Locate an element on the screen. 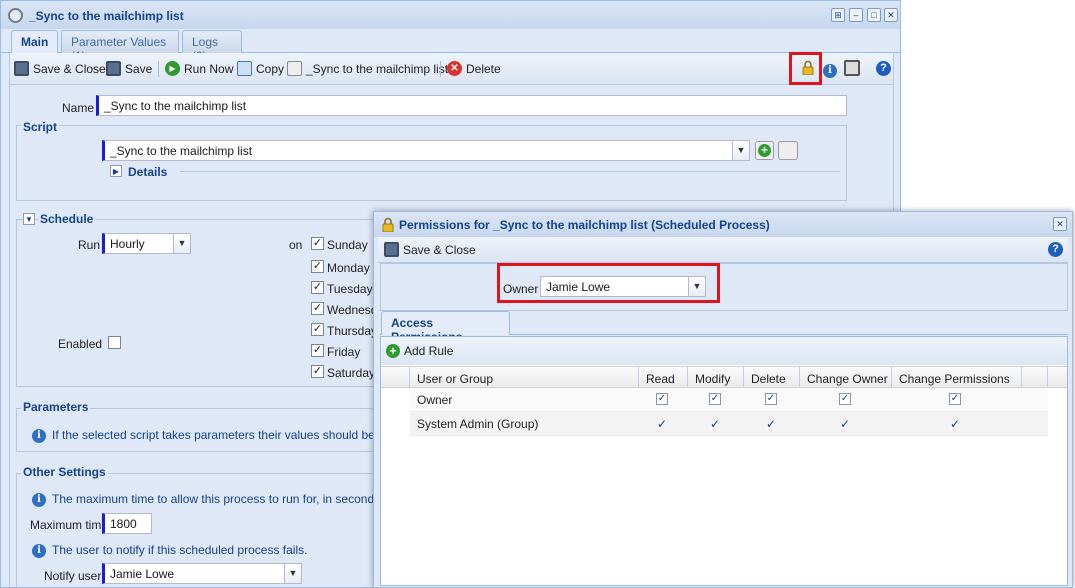  wednesday-checkbox: ✓ is located at coordinates (317, 308).